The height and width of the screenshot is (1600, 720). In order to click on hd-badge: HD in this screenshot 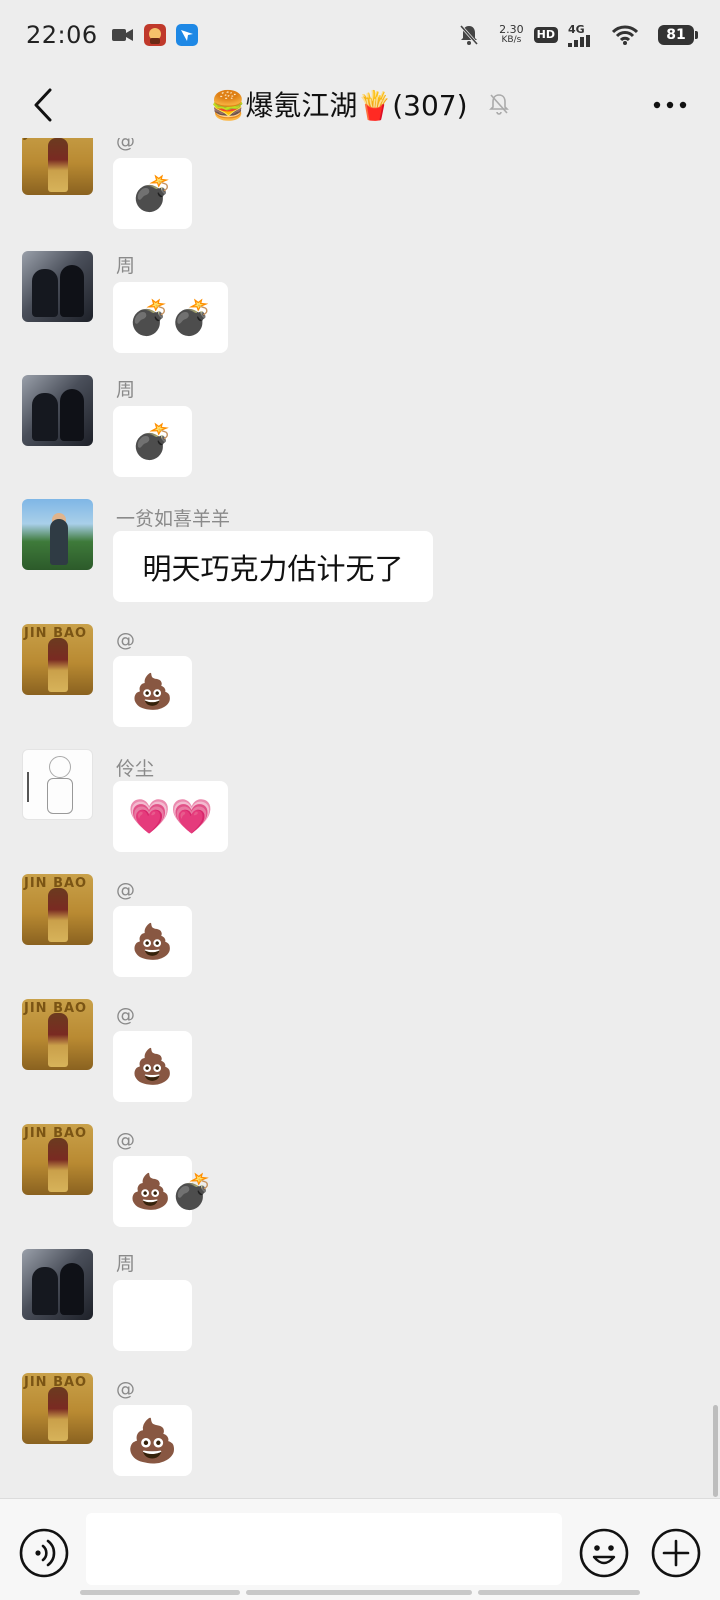, I will do `click(545, 35)`.